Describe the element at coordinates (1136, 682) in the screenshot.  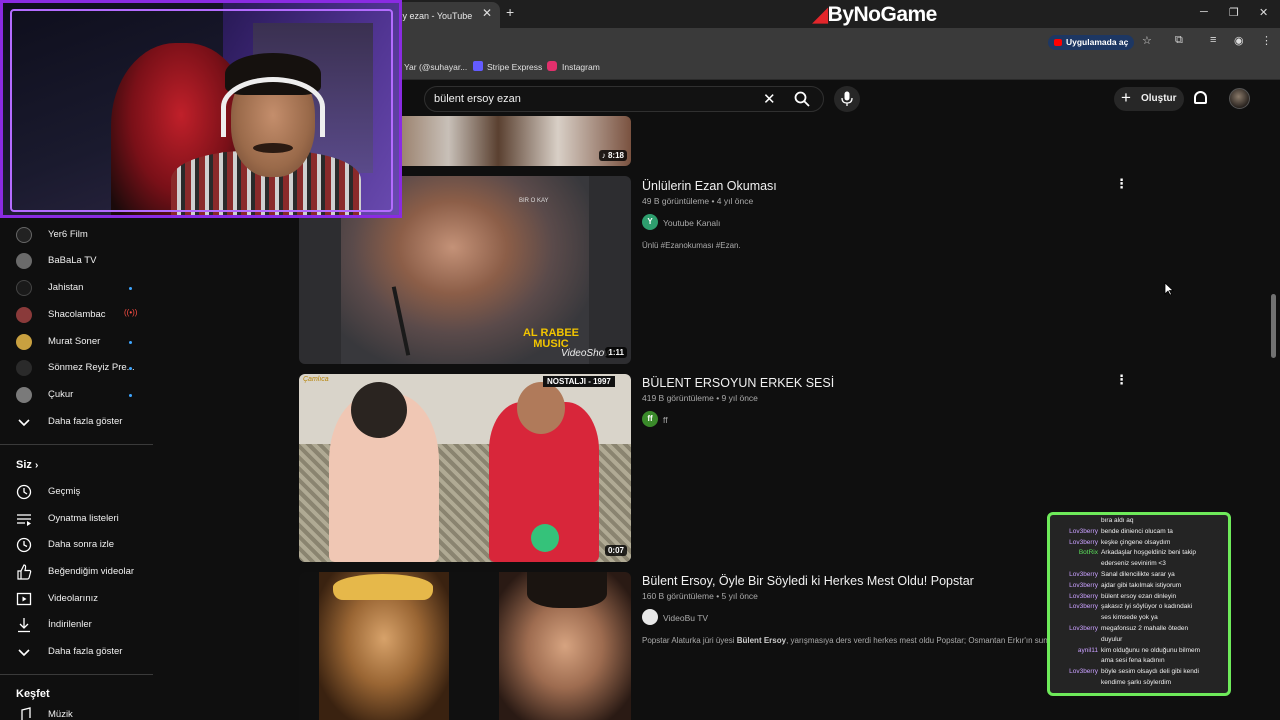
I see `chat-text: kendime şarkı söylerdim` at that location.